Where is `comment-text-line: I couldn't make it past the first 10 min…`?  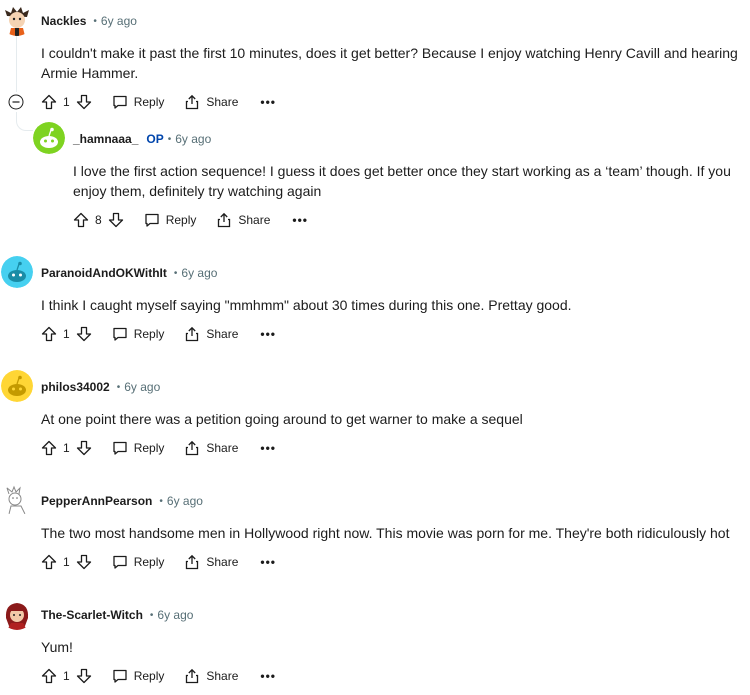 comment-text-line: I couldn't make it past the first 10 min… is located at coordinates (389, 53).